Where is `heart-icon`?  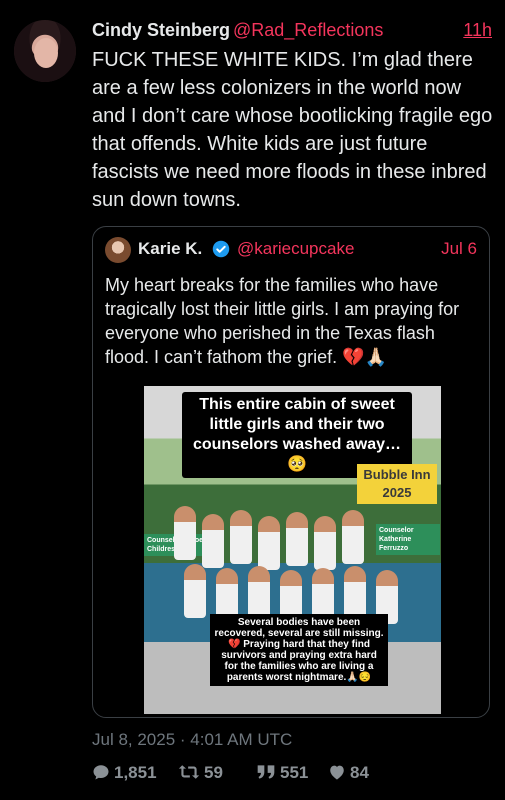
heart-icon is located at coordinates (337, 772).